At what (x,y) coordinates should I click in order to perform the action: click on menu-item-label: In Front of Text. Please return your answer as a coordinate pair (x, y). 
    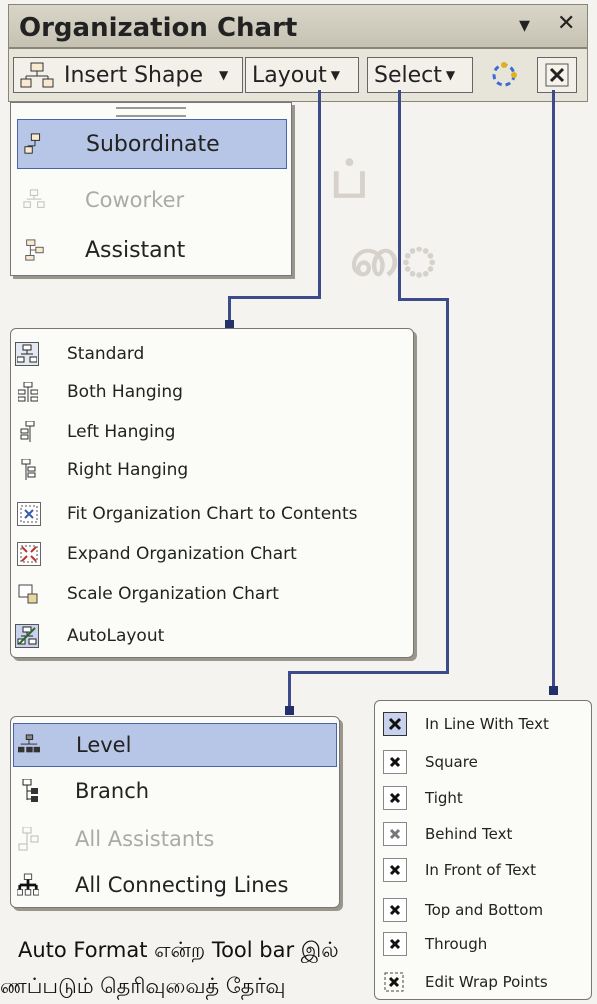
    Looking at the image, I should click on (480, 870).